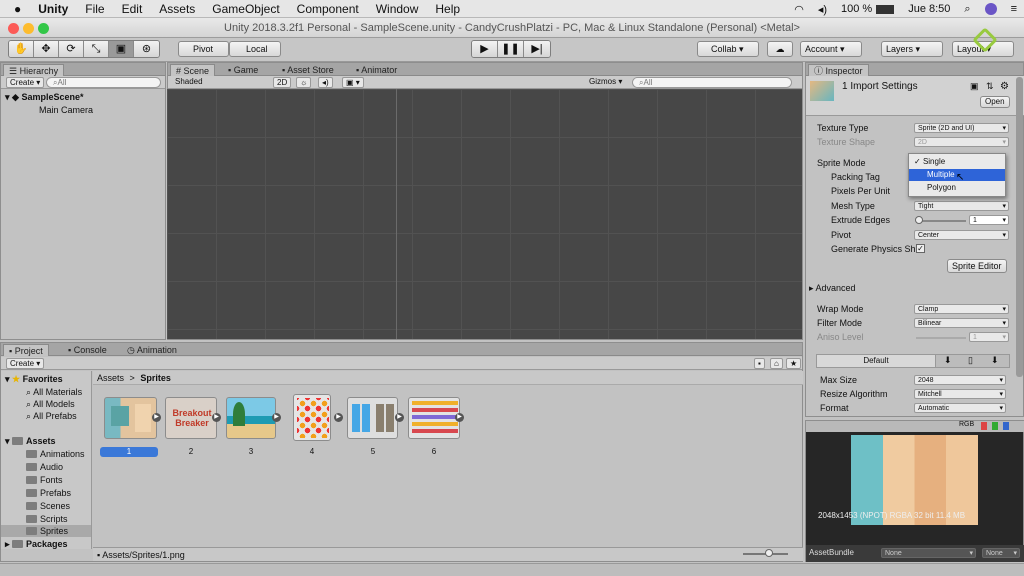 The height and width of the screenshot is (576, 1024). Describe the element at coordinates (995, 360) in the screenshot. I see `platform-arrow-icon: ⬇` at that location.